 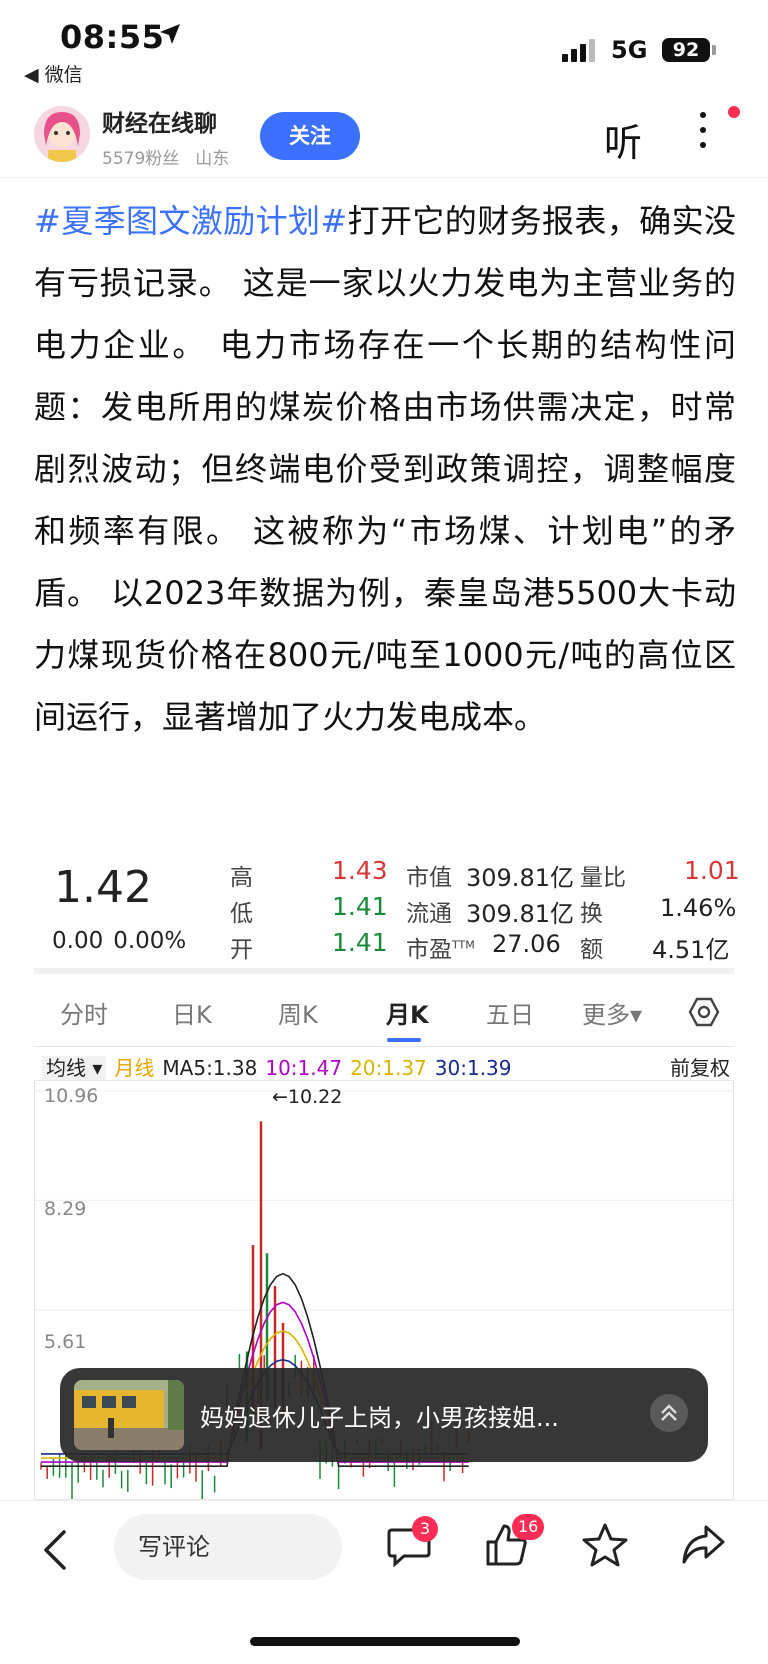 I want to click on tab-five-day: 五日, so click(x=510, y=1012).